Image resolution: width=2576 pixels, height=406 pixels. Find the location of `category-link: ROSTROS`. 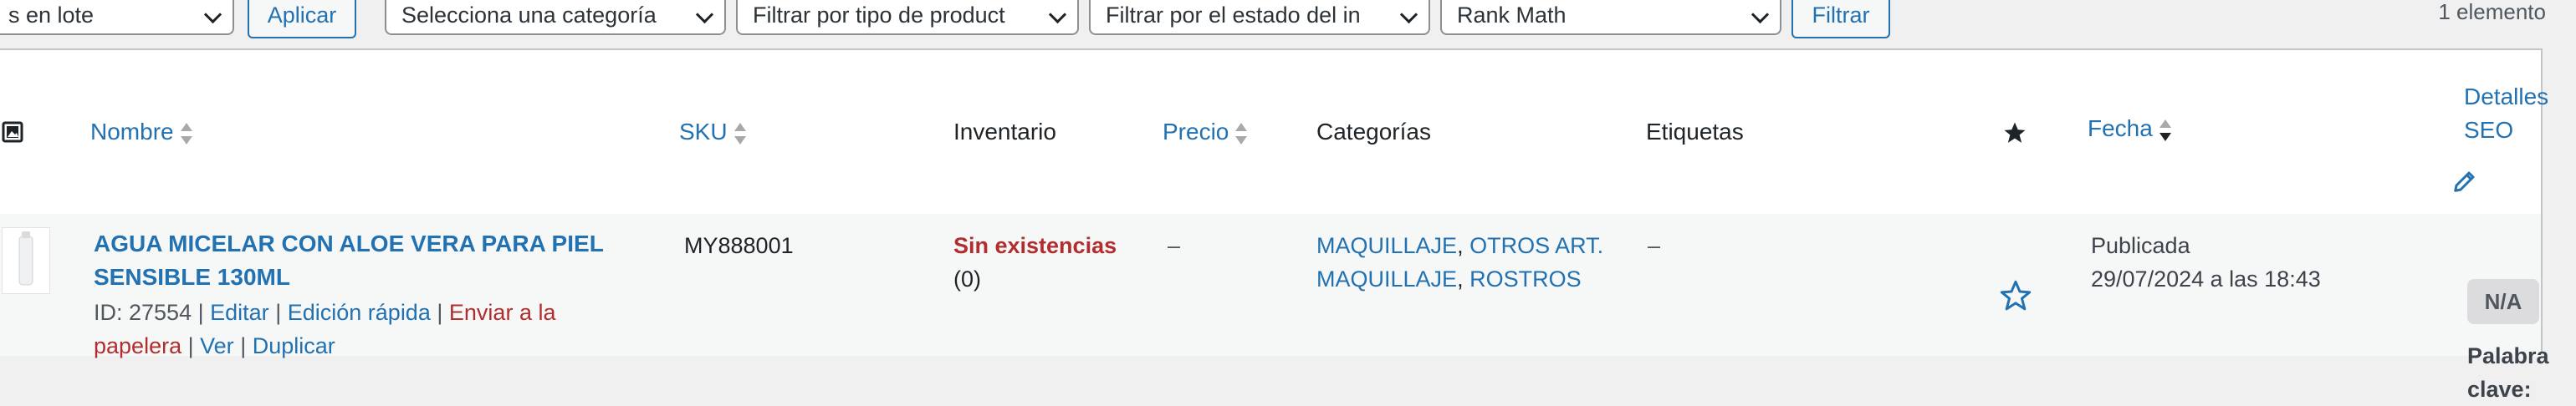

category-link: ROSTROS is located at coordinates (1525, 279).